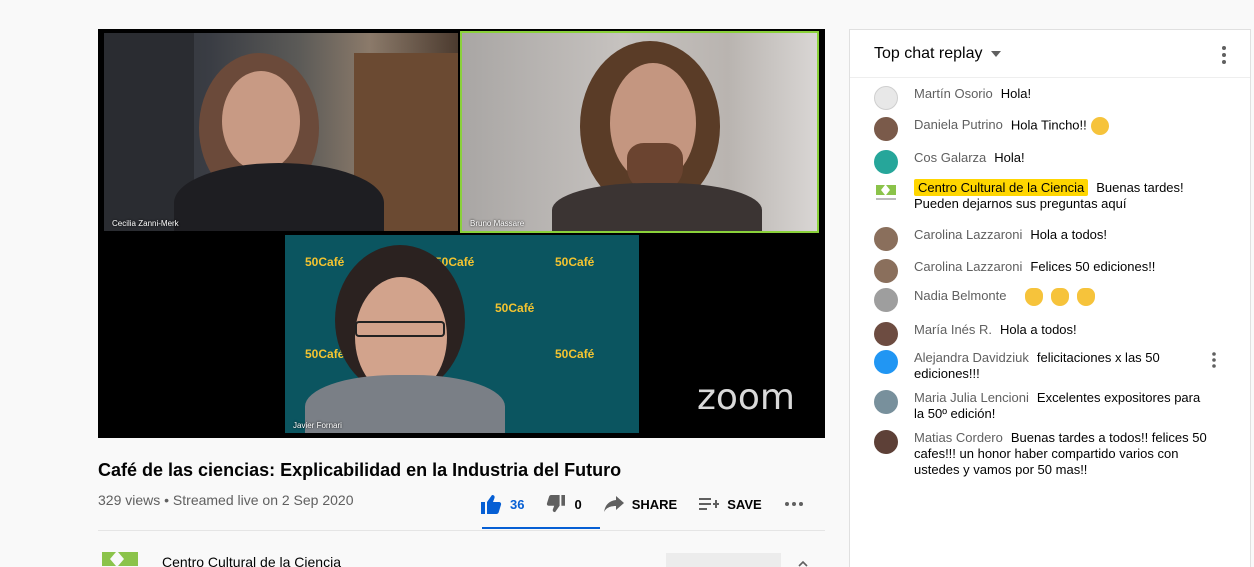  Describe the element at coordinates (958, 437) in the screenshot. I see `chat-author: Matias Cordero` at that location.